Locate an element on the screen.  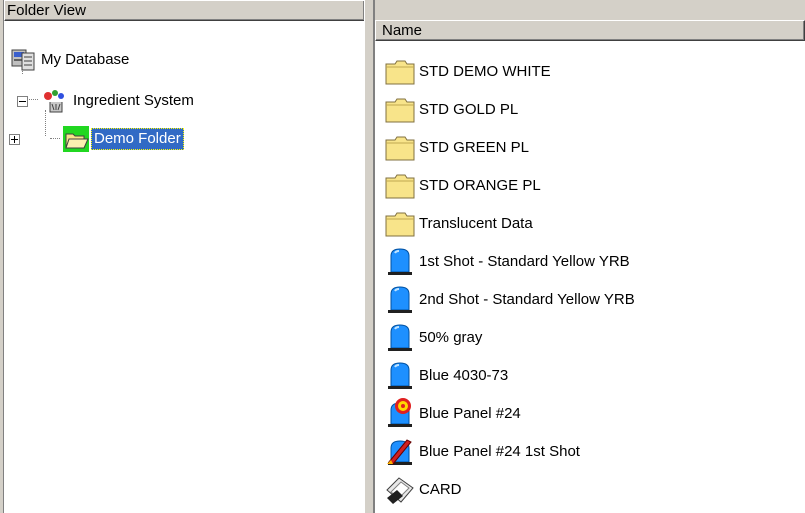
list-item: STD GOLD PL is located at coordinates (450, 109).